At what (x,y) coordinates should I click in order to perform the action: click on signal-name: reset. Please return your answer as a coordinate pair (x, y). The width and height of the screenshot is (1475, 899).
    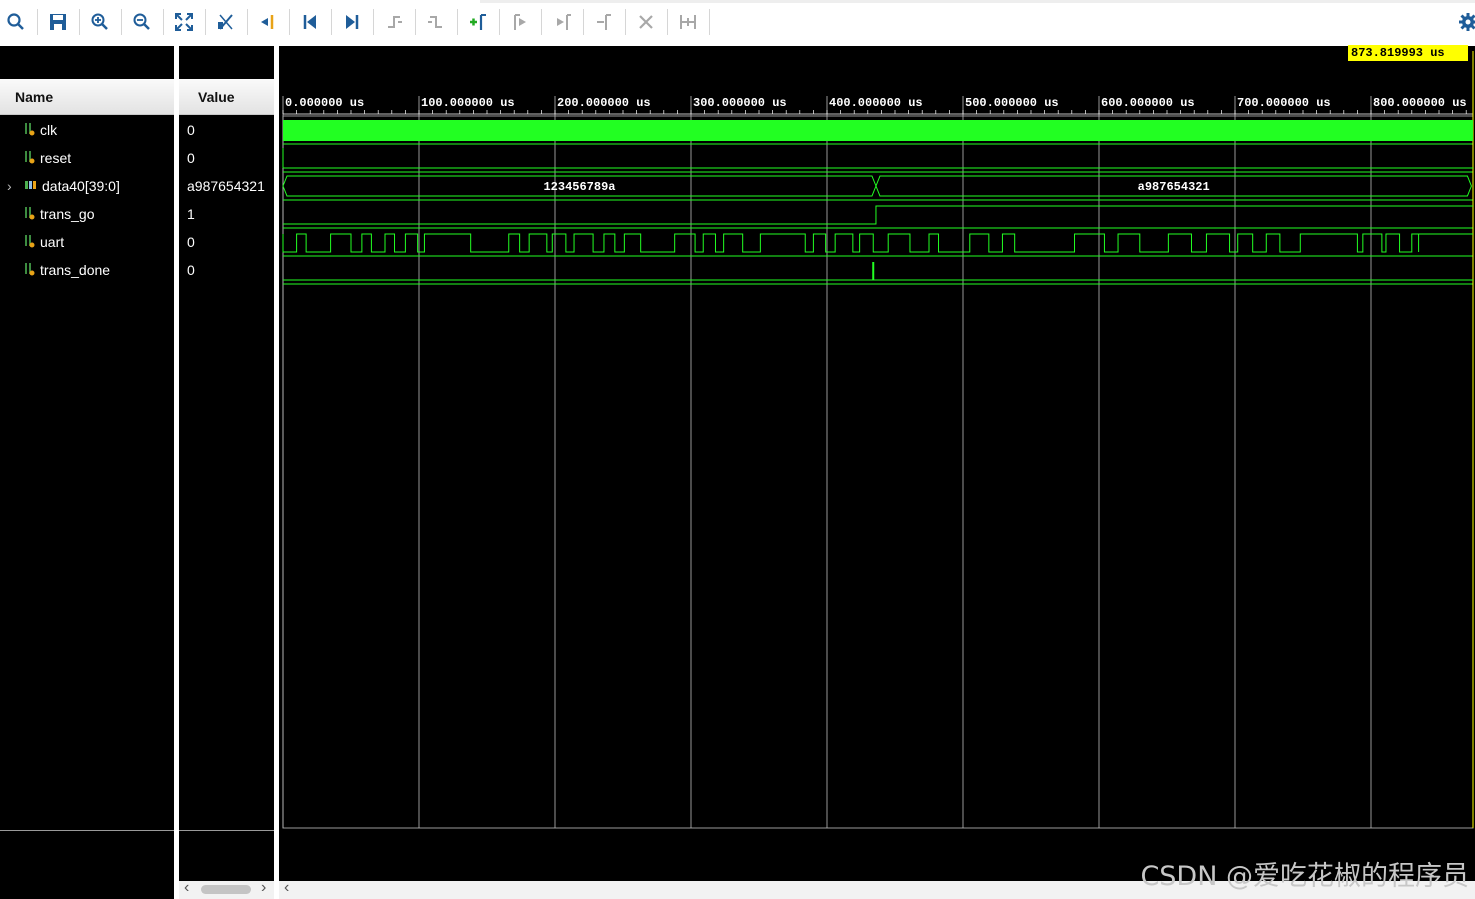
    Looking at the image, I should click on (56, 158).